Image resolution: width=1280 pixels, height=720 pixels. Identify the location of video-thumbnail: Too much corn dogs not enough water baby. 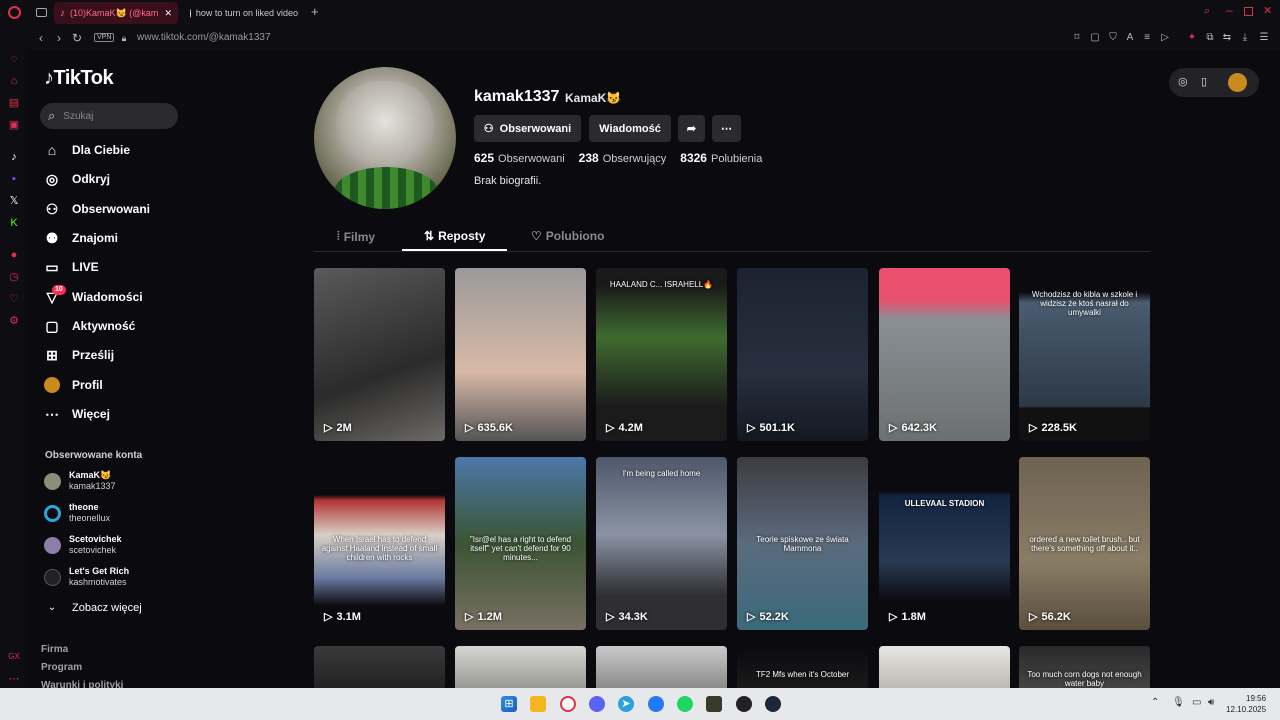
(1084, 667).